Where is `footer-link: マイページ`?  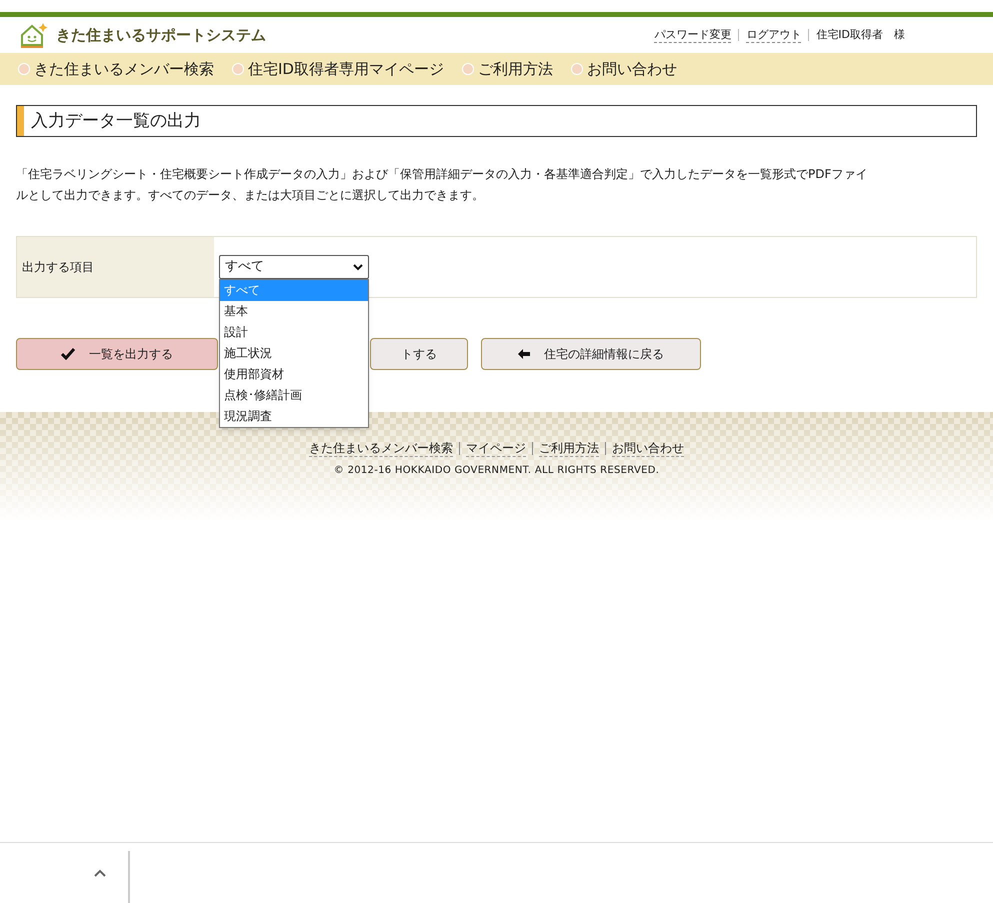
footer-link: マイページ is located at coordinates (496, 448).